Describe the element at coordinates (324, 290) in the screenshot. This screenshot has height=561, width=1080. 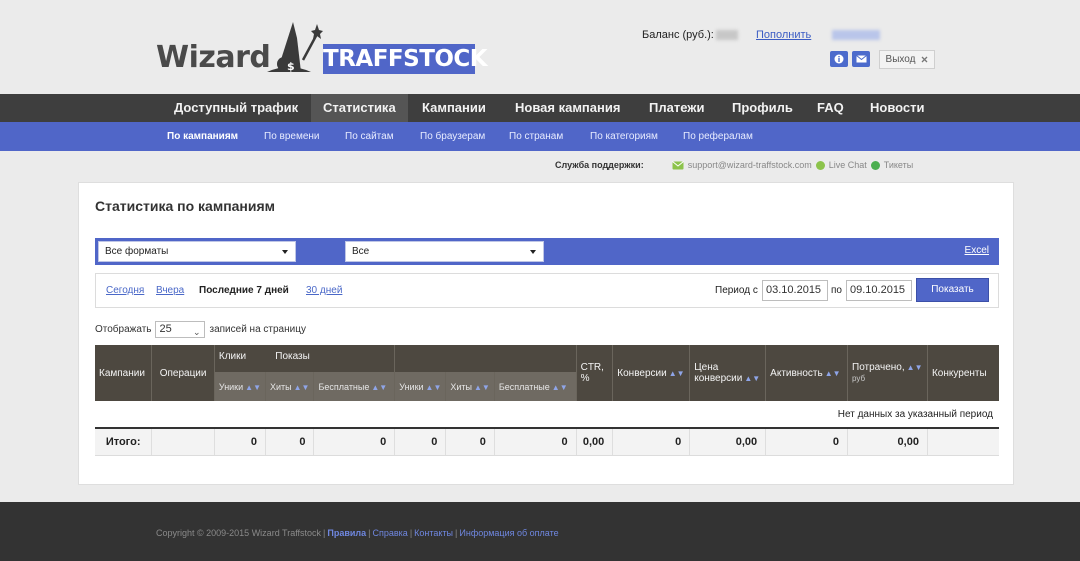
I see `period-30days-link: 30 дней` at that location.